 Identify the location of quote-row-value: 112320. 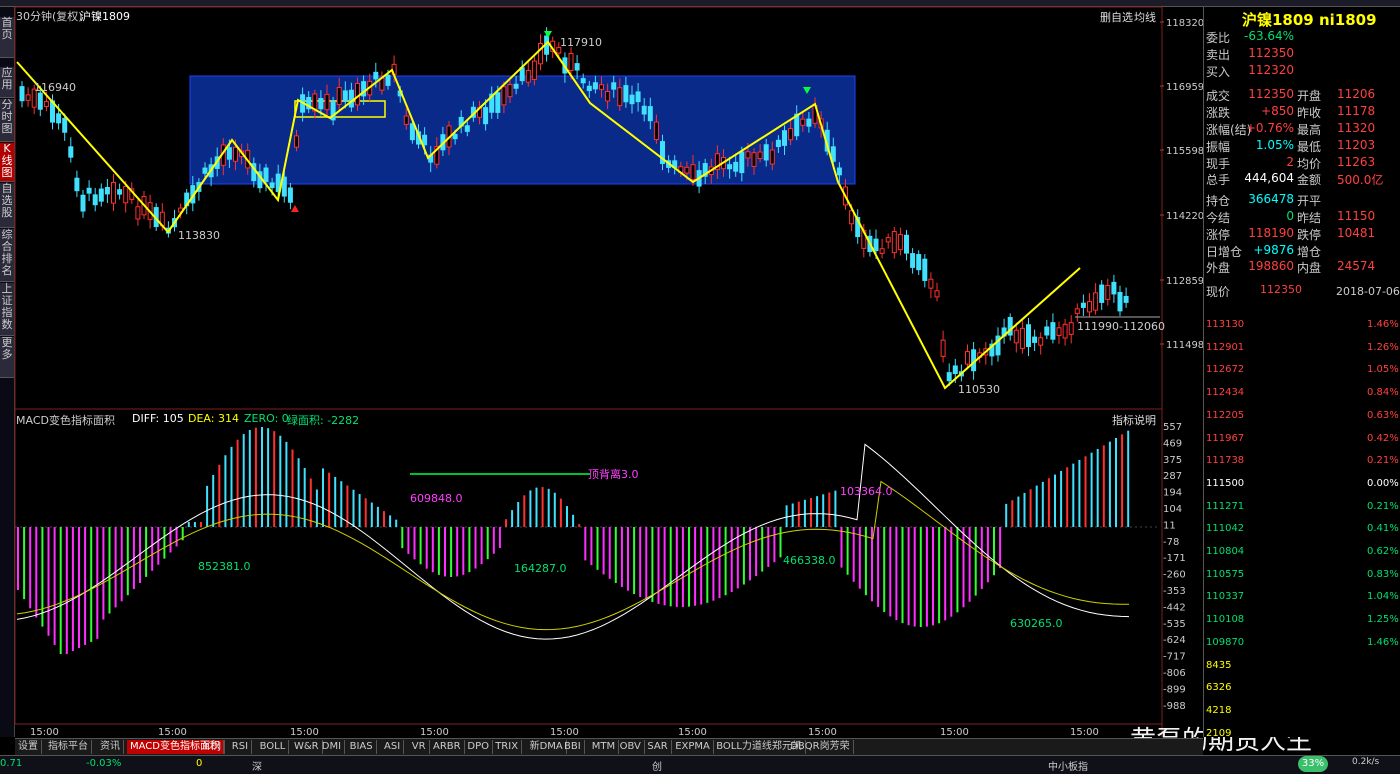
(1271, 69).